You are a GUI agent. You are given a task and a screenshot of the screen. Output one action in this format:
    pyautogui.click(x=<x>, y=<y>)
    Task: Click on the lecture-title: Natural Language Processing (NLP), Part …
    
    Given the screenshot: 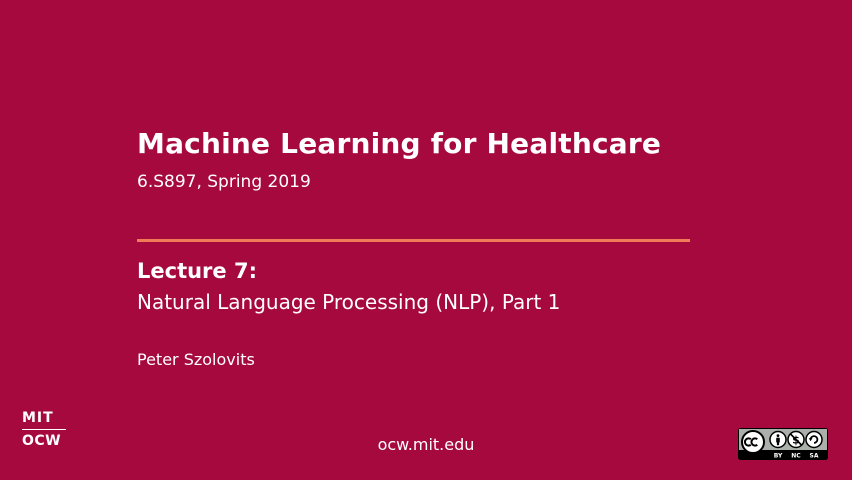 What is the action you would take?
    pyautogui.click(x=349, y=302)
    